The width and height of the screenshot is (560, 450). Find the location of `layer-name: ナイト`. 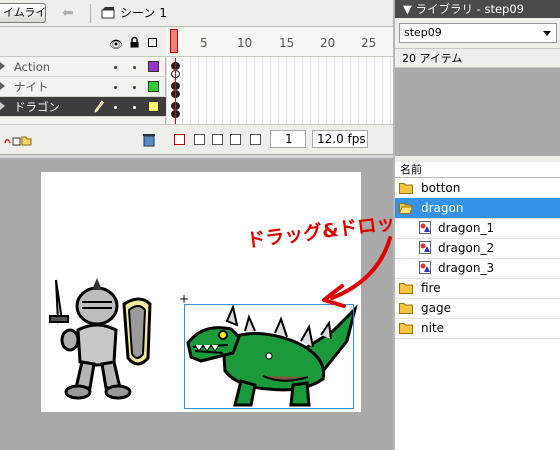

layer-name: ナイト is located at coordinates (31, 87).